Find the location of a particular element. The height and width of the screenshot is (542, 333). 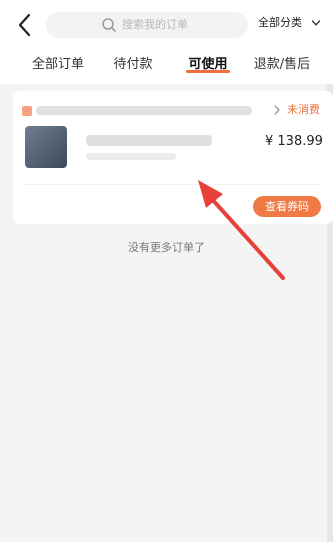

chevron-right-icon is located at coordinates (277, 110).